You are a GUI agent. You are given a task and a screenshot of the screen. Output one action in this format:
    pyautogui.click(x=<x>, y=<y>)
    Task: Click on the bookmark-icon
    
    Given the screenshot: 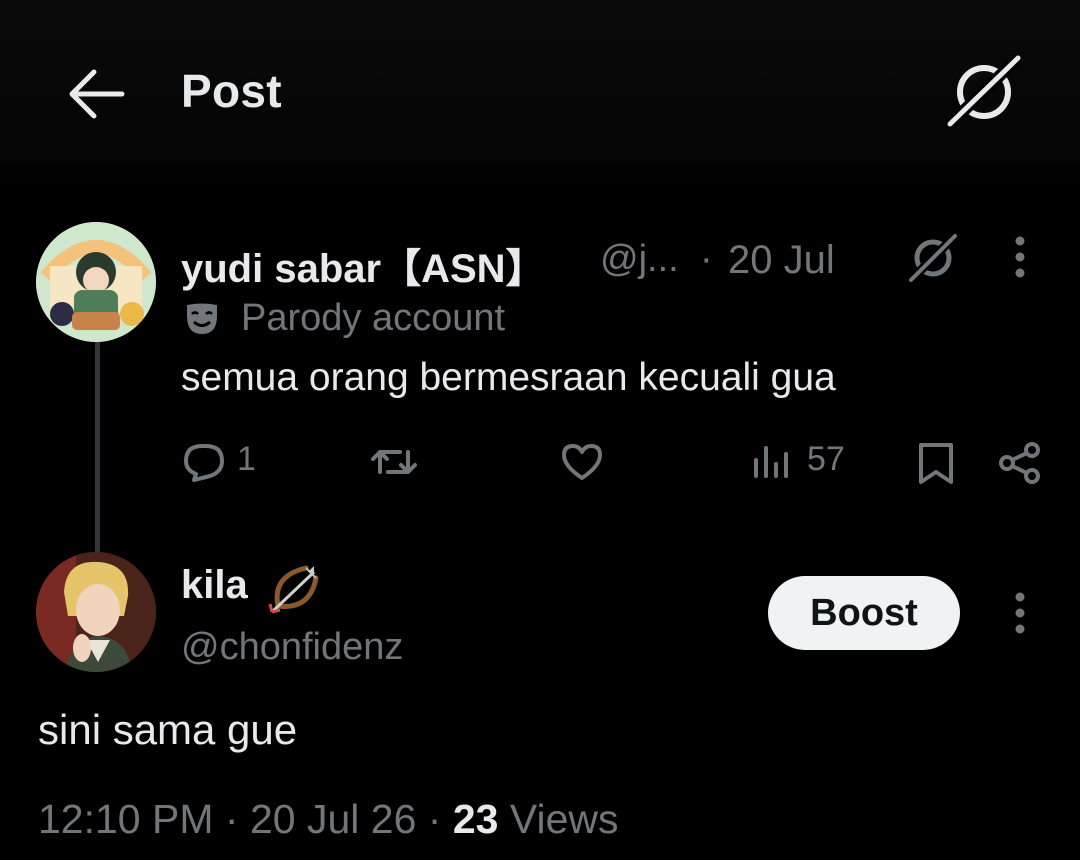 What is the action you would take?
    pyautogui.click(x=936, y=463)
    